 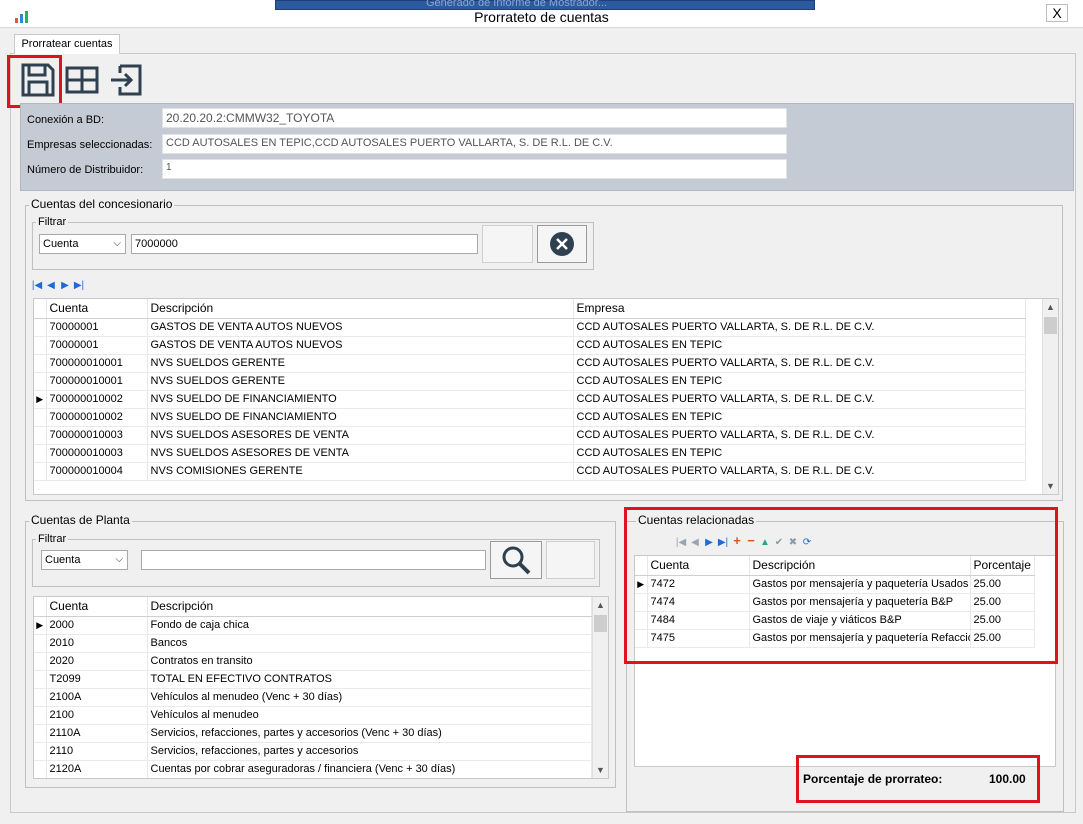 I want to click on planta-cell: TOTAL EN EFECTIVO CONTRATOS, so click(x=369, y=679).